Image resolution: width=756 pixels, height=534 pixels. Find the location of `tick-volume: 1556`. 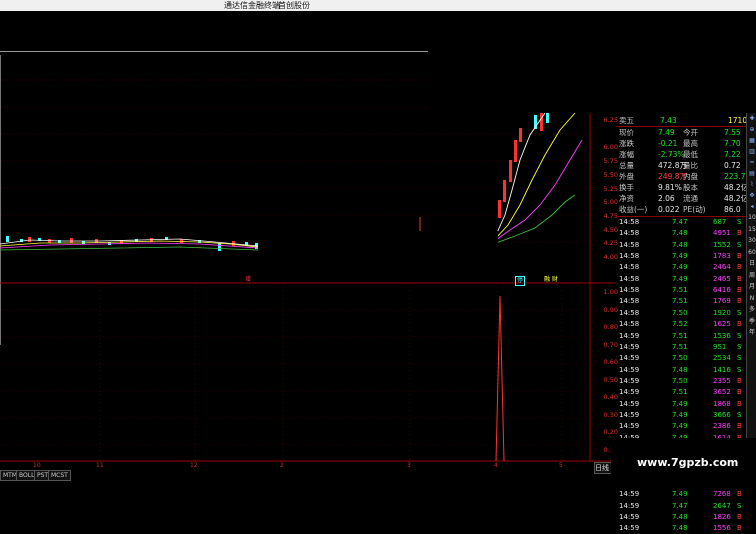

tick-volume: 1556 is located at coordinates (722, 528).